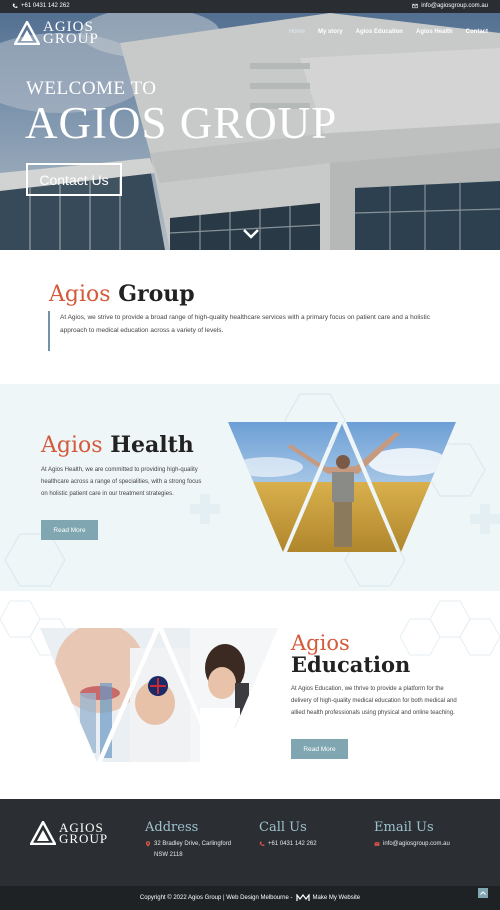 The image size is (500, 910). I want to click on health-read-more-button: Read More, so click(69, 530).